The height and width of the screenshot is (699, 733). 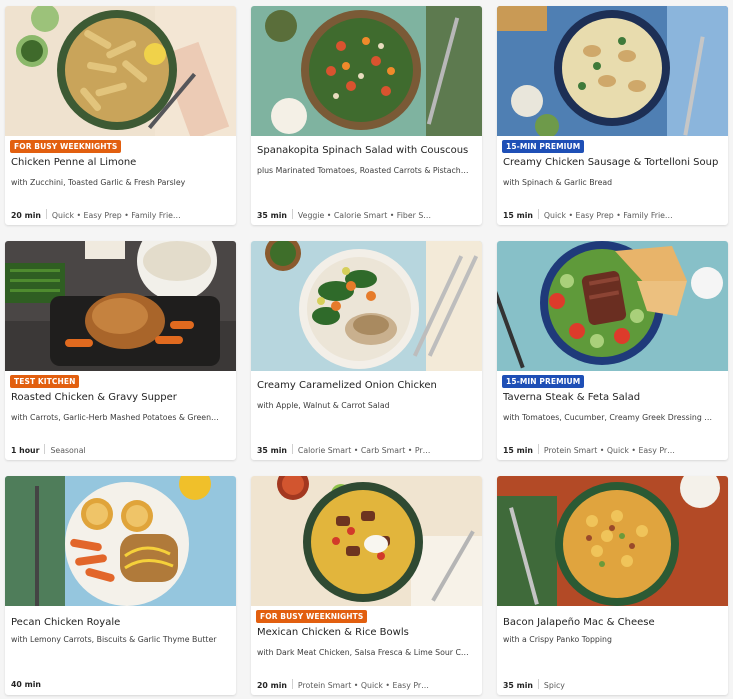 What do you see at coordinates (45, 381) in the screenshot?
I see `recipe-badge: TEST KITCHEN` at bounding box center [45, 381].